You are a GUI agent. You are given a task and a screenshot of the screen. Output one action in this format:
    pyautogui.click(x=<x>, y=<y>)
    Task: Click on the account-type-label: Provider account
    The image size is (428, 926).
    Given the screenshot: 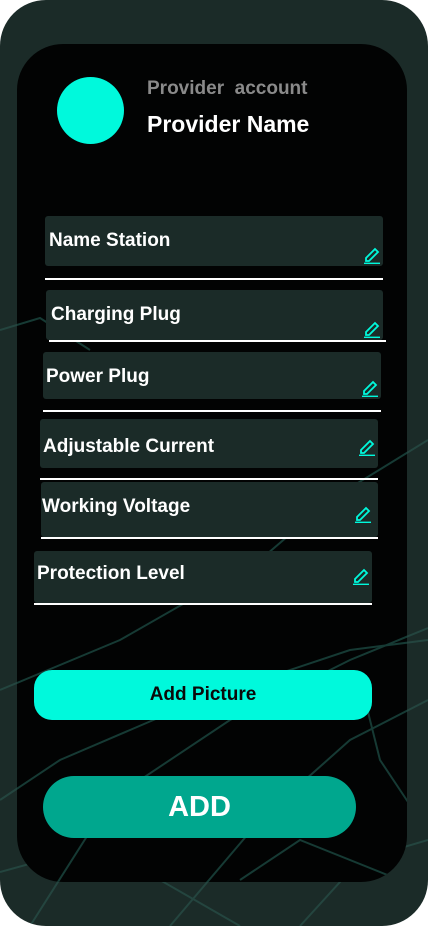 What is the action you would take?
    pyautogui.click(x=227, y=88)
    